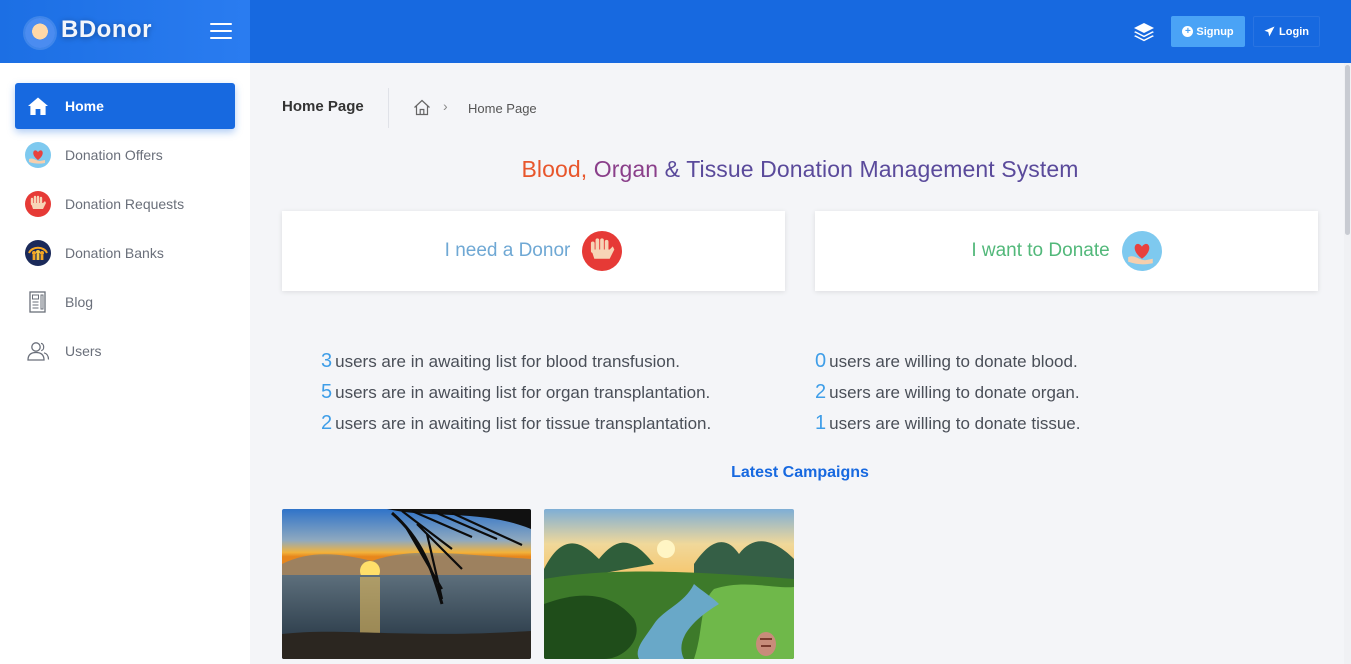 The image size is (1351, 664). I want to click on sidebar-item-label: Users, so click(83, 351).